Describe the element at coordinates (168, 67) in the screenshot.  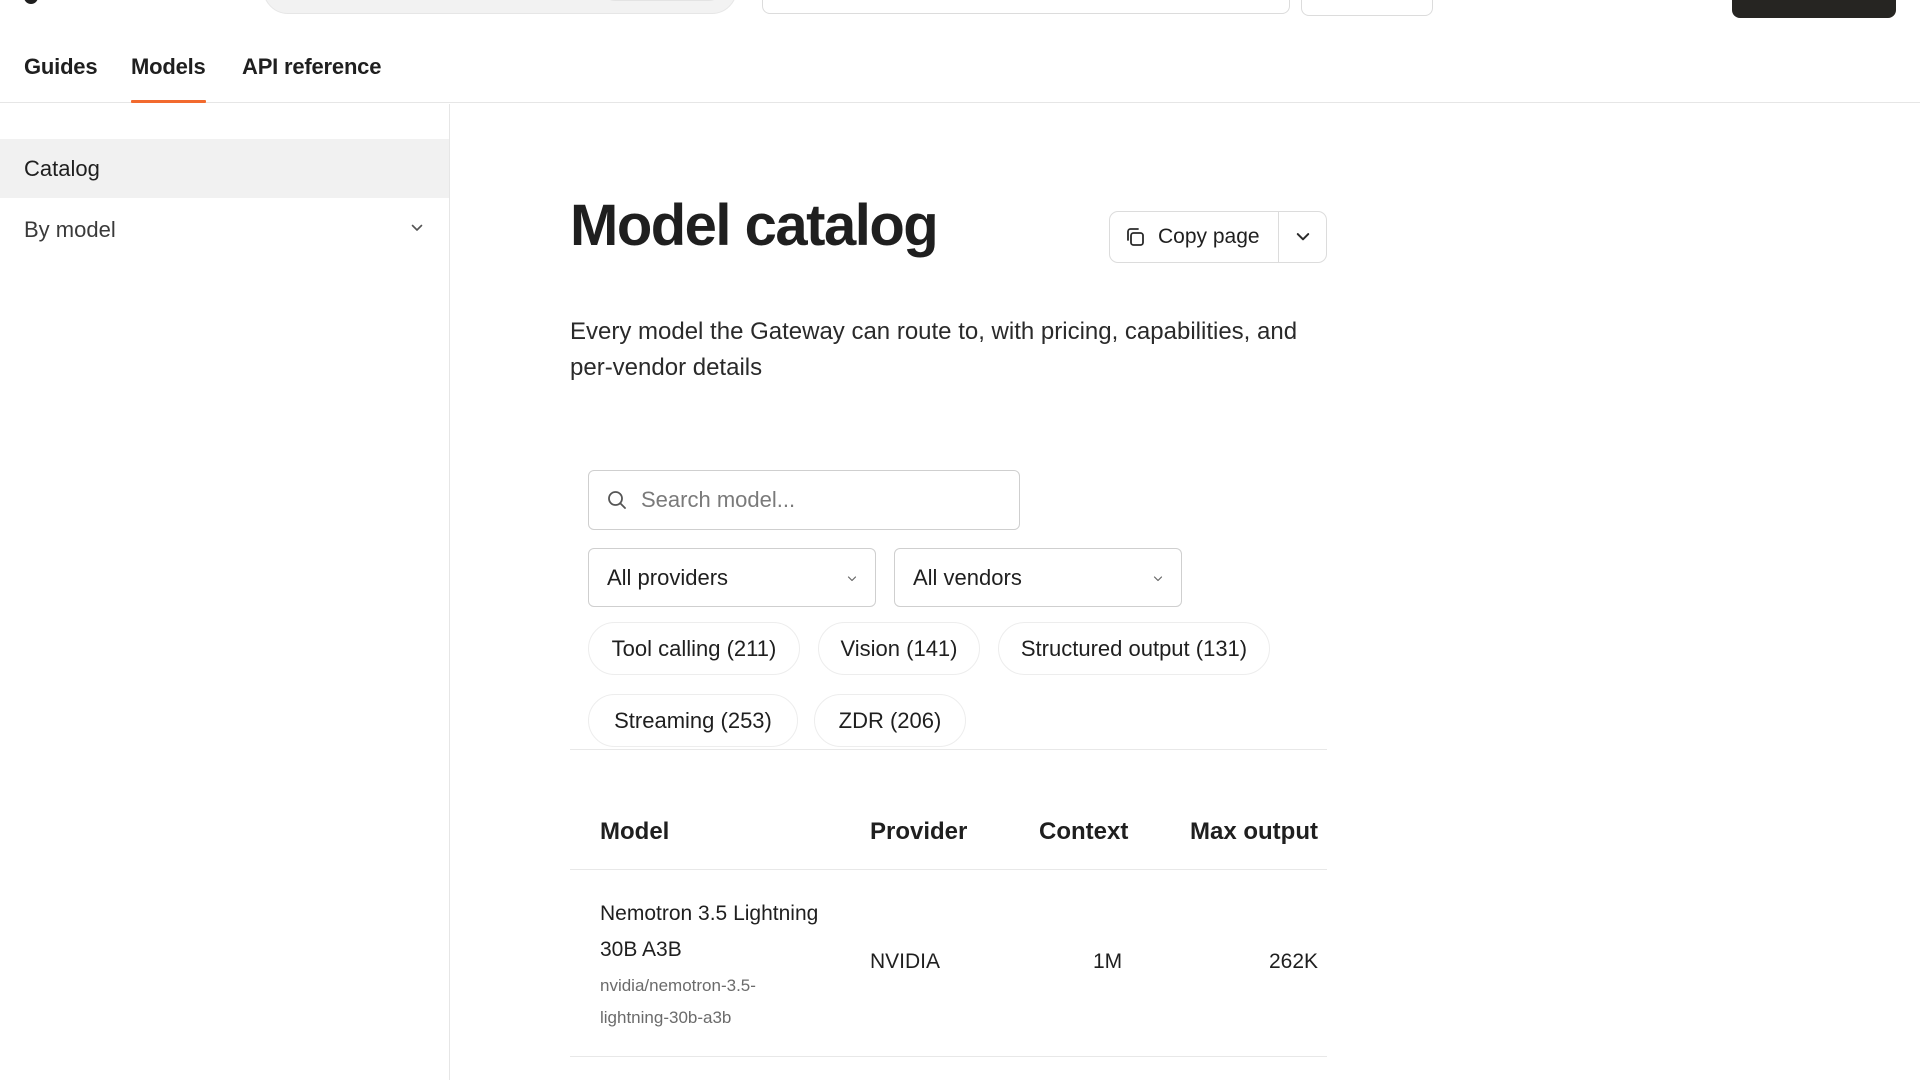
I see `tab-models: Models` at that location.